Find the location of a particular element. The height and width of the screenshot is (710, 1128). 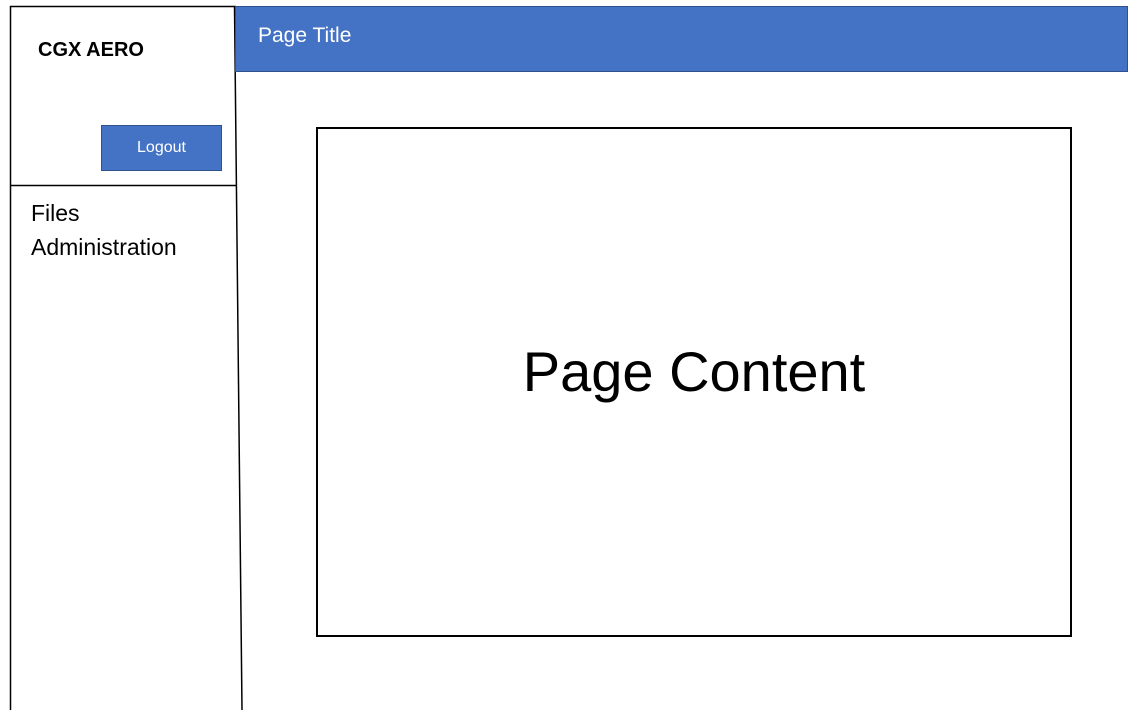

sidebar-right-border is located at coordinates (238, 357).